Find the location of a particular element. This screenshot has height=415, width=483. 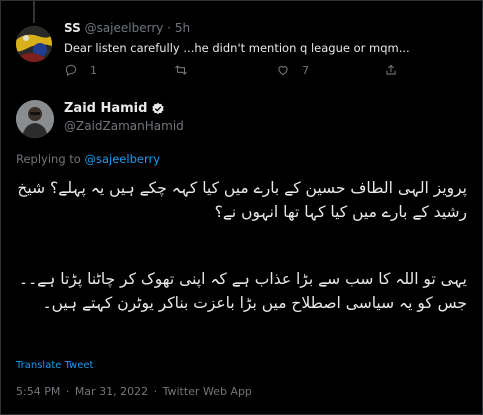

replying-to: Replying to @sajeelberry is located at coordinates (88, 159).